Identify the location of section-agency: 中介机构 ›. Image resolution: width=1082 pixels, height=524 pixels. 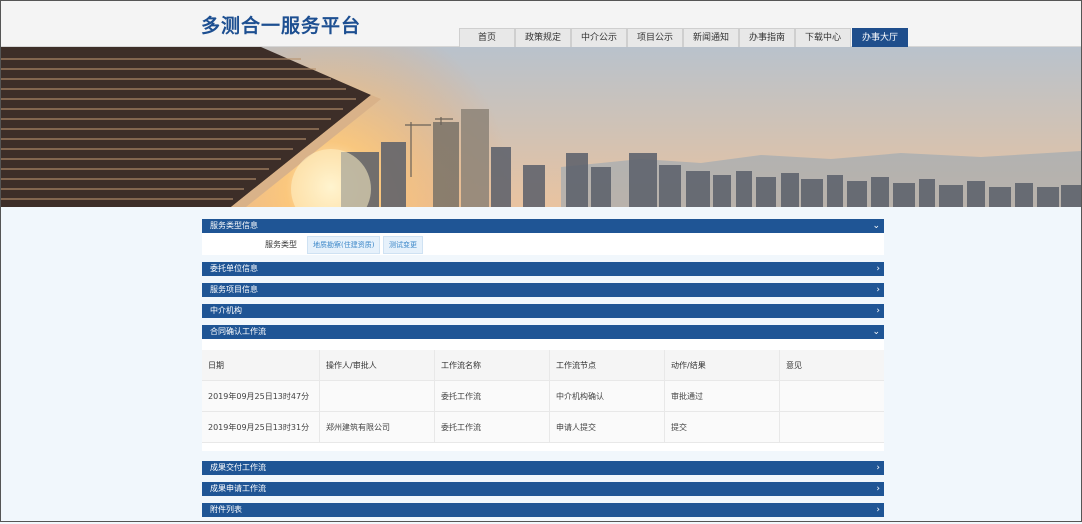
(543, 311).